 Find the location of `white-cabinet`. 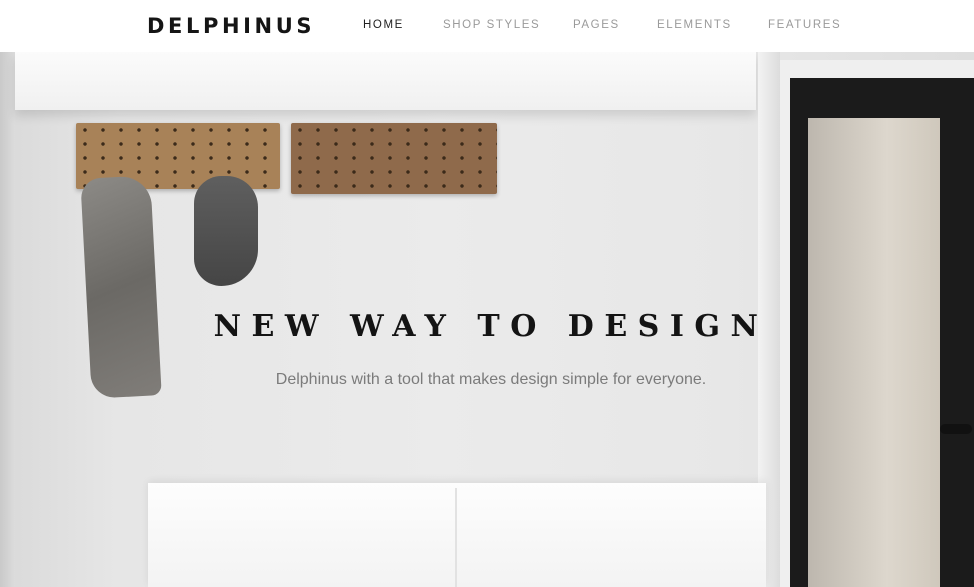

white-cabinet is located at coordinates (457, 535).